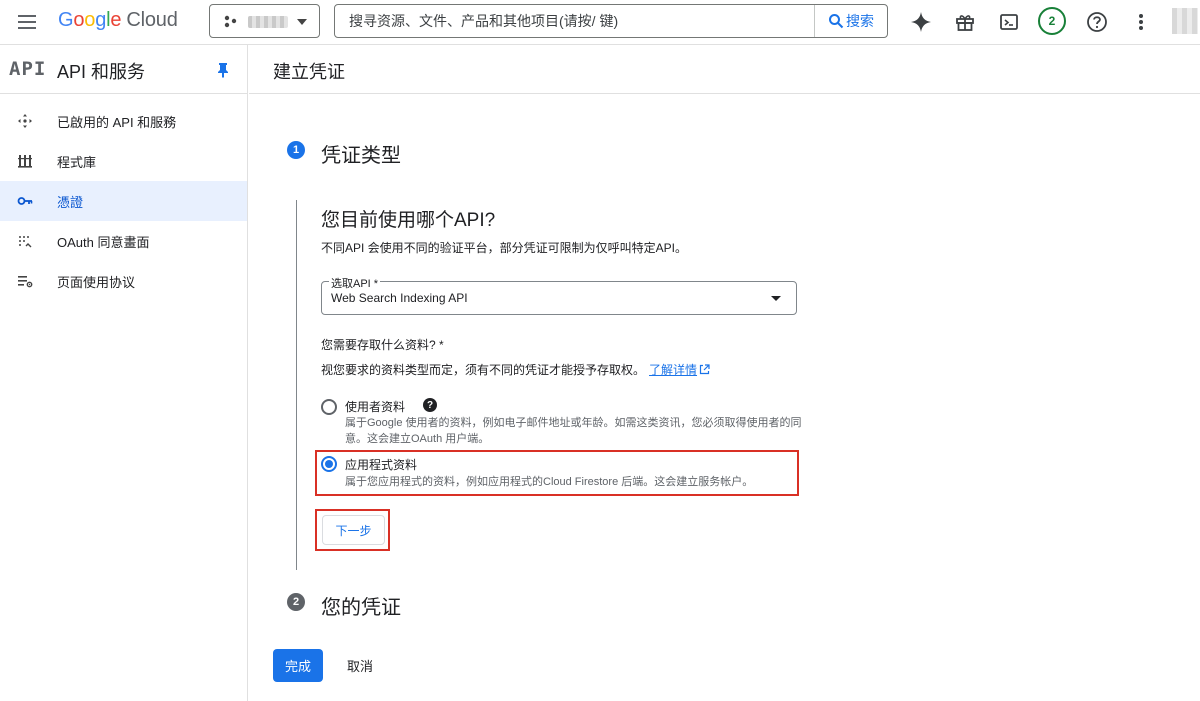  I want to click on sidebar-item-label: 程式庫, so click(77, 162).